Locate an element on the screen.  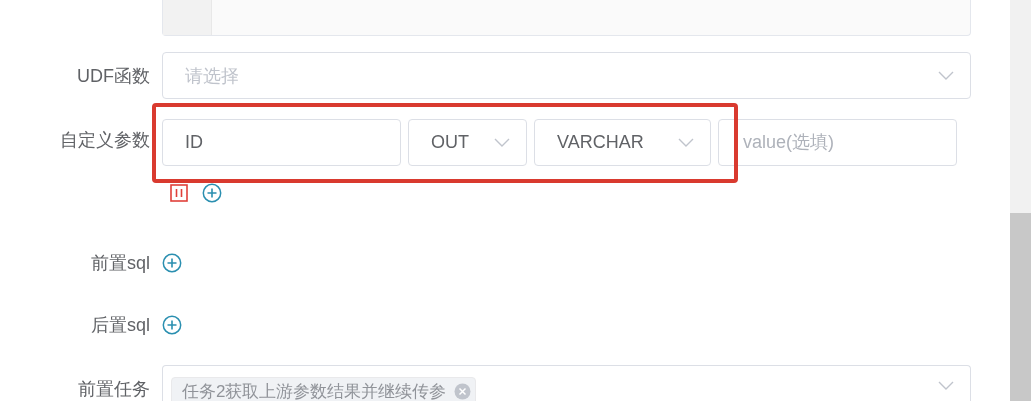
field-label: 前置sql is located at coordinates (120, 263).